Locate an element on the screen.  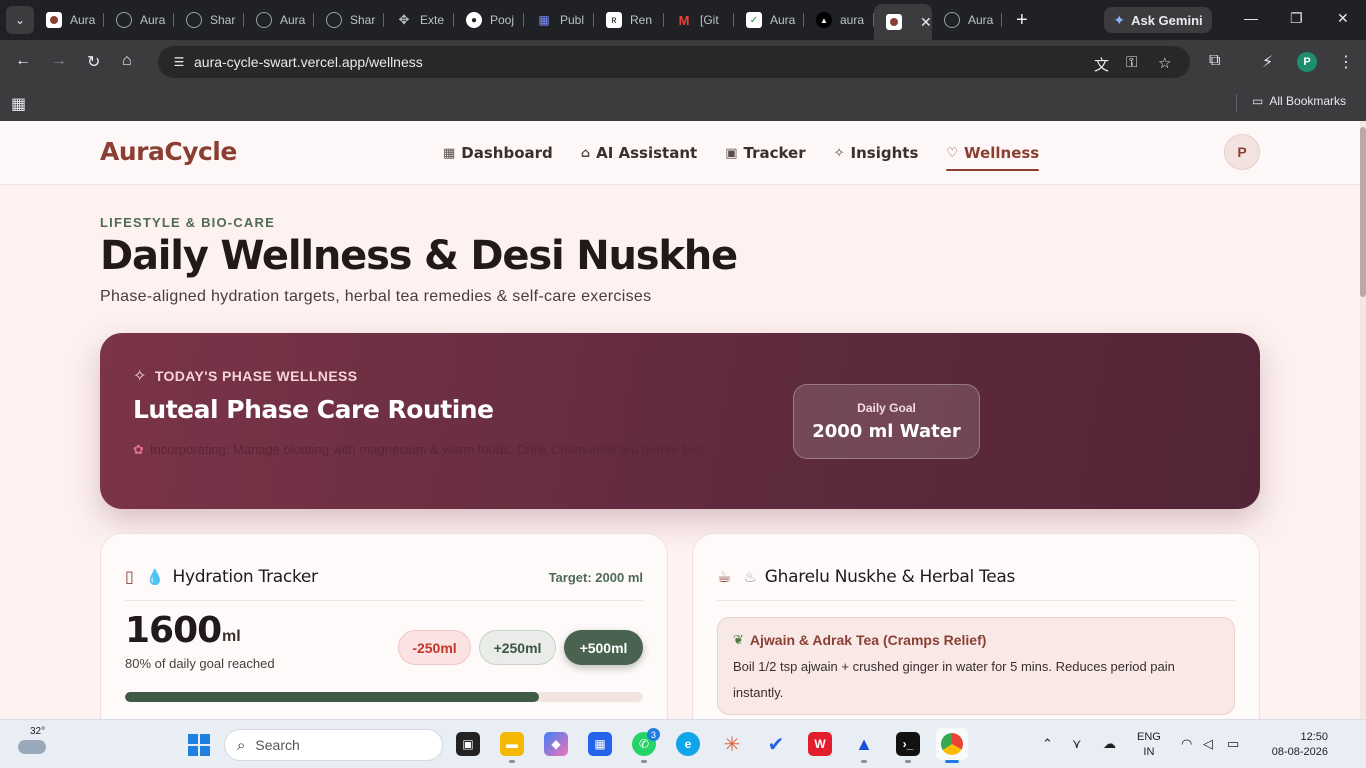
browser-tab: M [Git is located at coordinates (699, 20).